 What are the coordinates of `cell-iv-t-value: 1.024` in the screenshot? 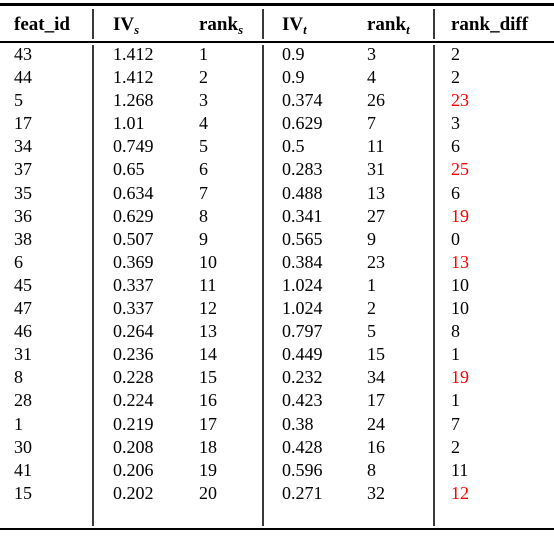 It's located at (302, 284).